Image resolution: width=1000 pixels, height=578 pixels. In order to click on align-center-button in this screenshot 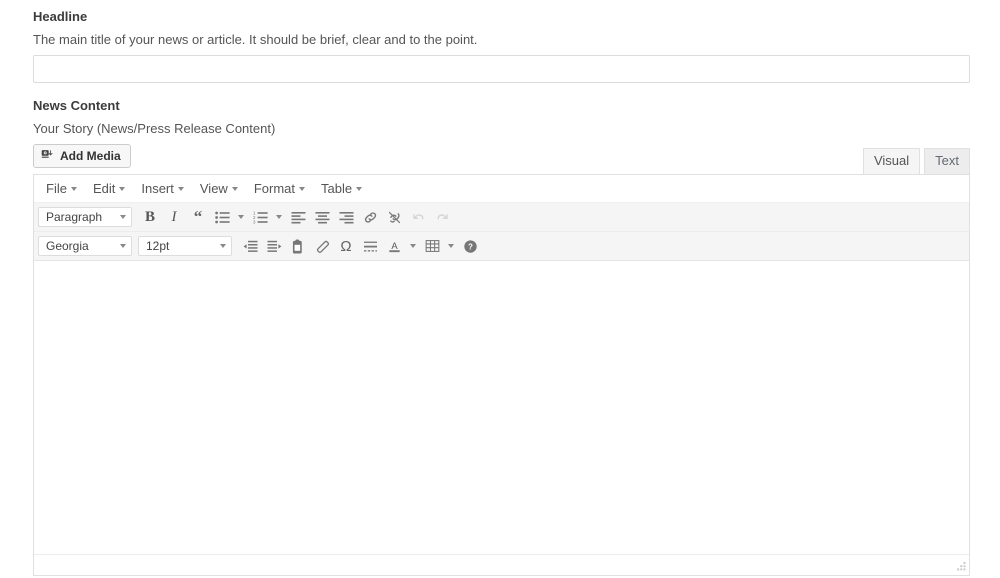, I will do `click(322, 217)`.